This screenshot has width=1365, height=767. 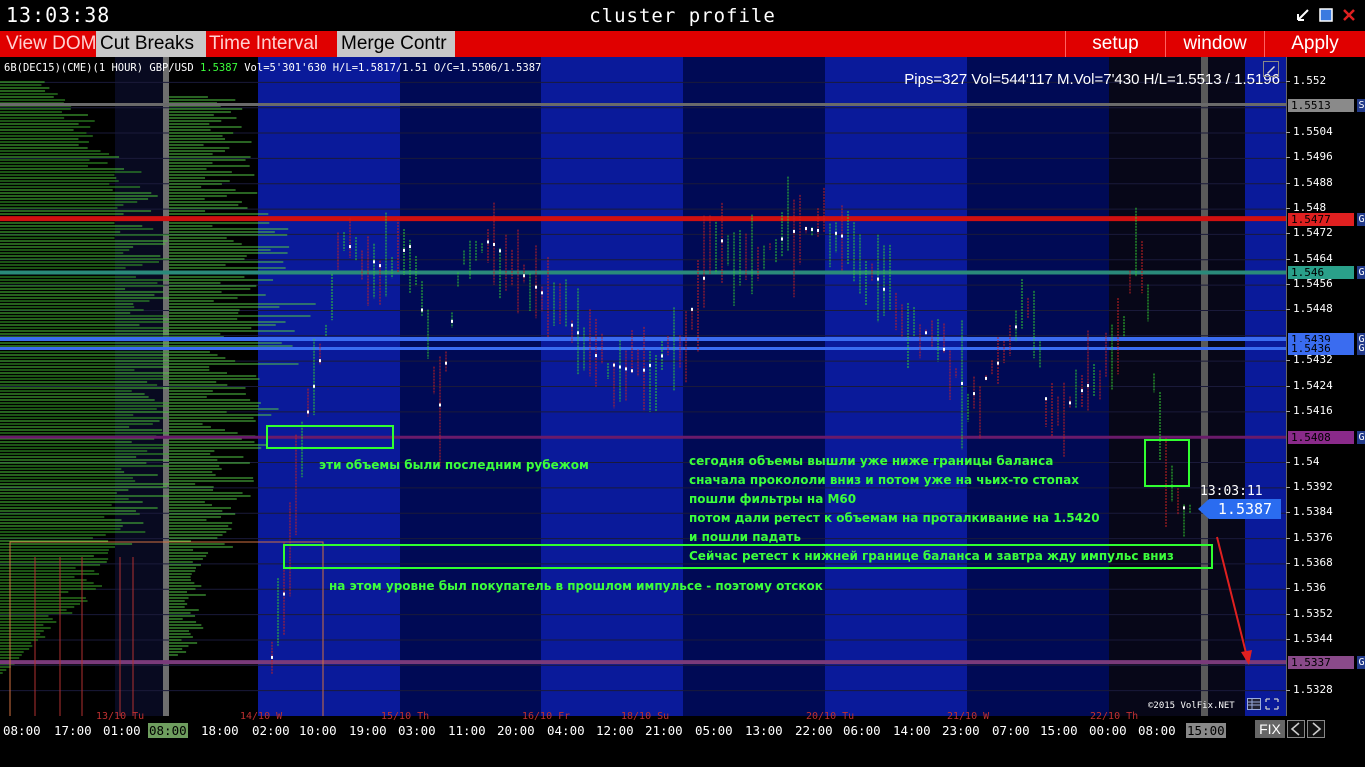 What do you see at coordinates (1321, 663) in the screenshot?
I see `price-level-label: 1.5337` at bounding box center [1321, 663].